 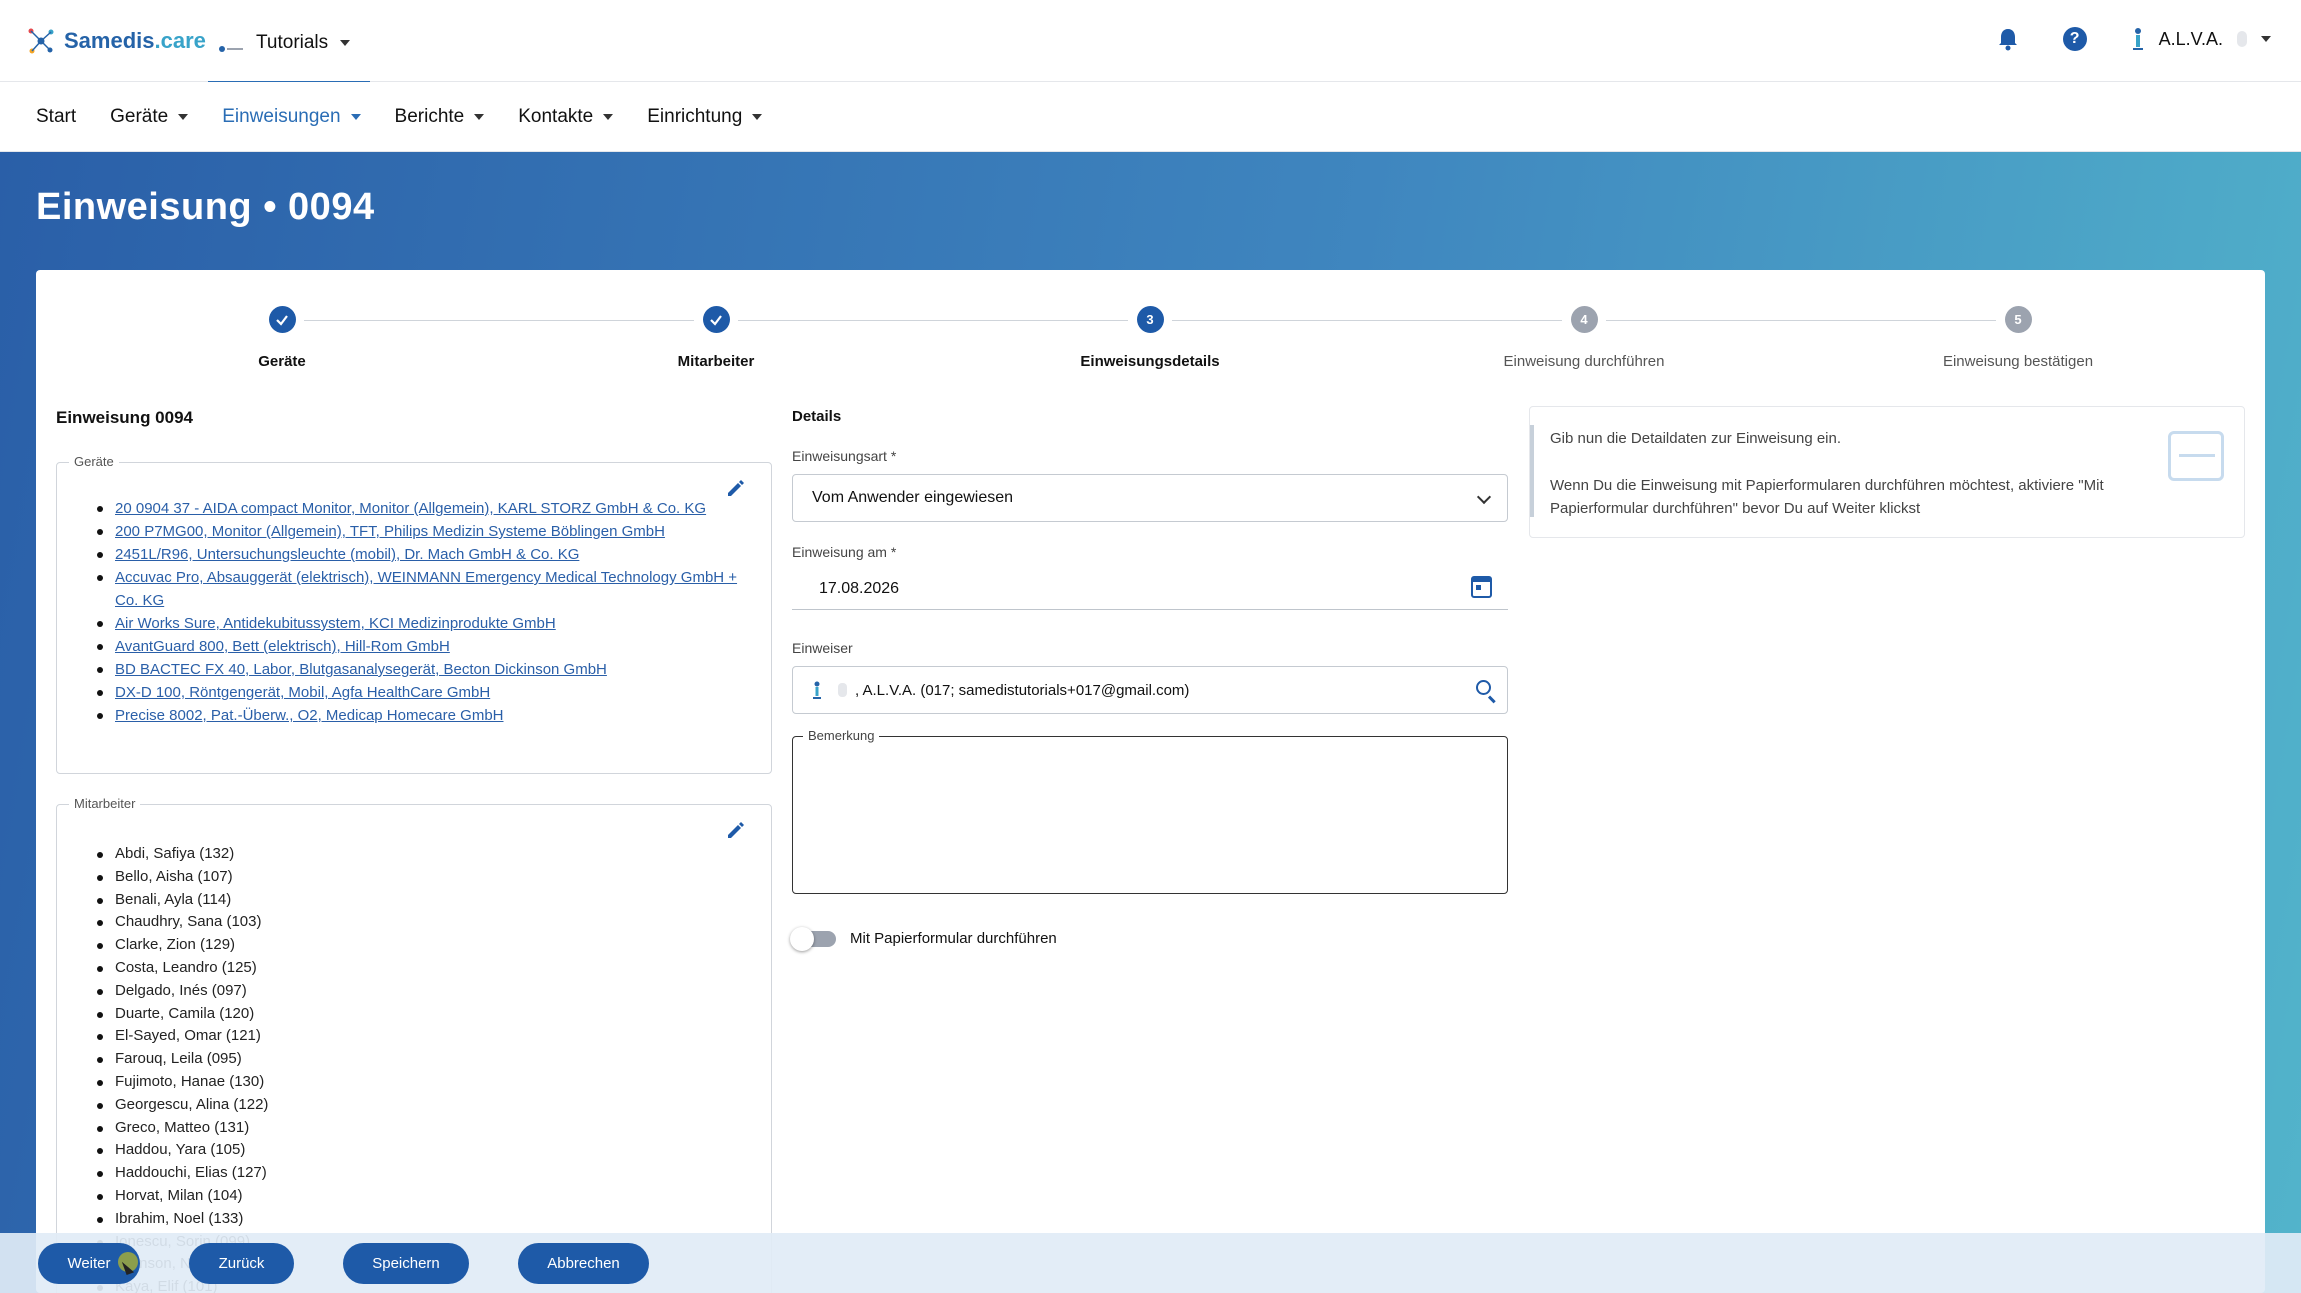 I want to click on tenant-name: Tutorials, so click(x=292, y=42).